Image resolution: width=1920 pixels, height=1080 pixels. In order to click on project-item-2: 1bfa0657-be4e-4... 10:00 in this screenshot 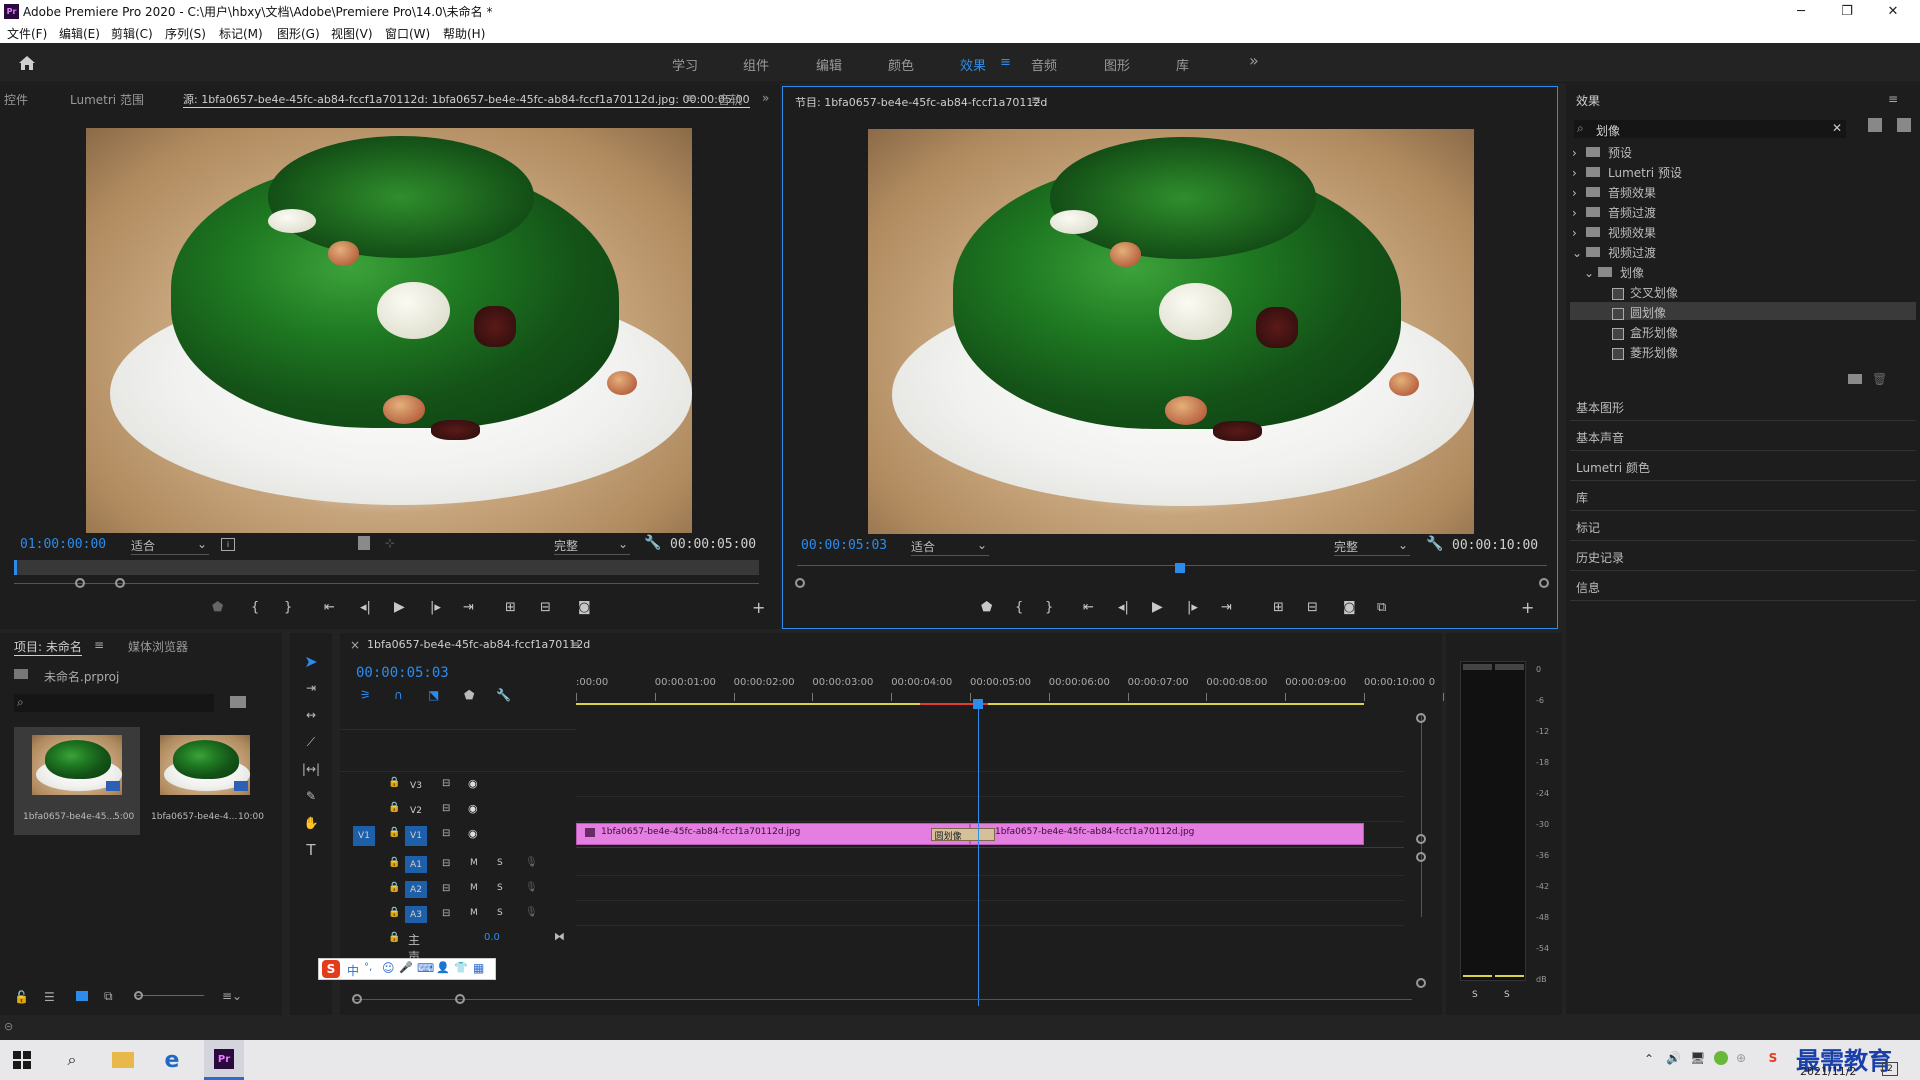, I will do `click(205, 781)`.